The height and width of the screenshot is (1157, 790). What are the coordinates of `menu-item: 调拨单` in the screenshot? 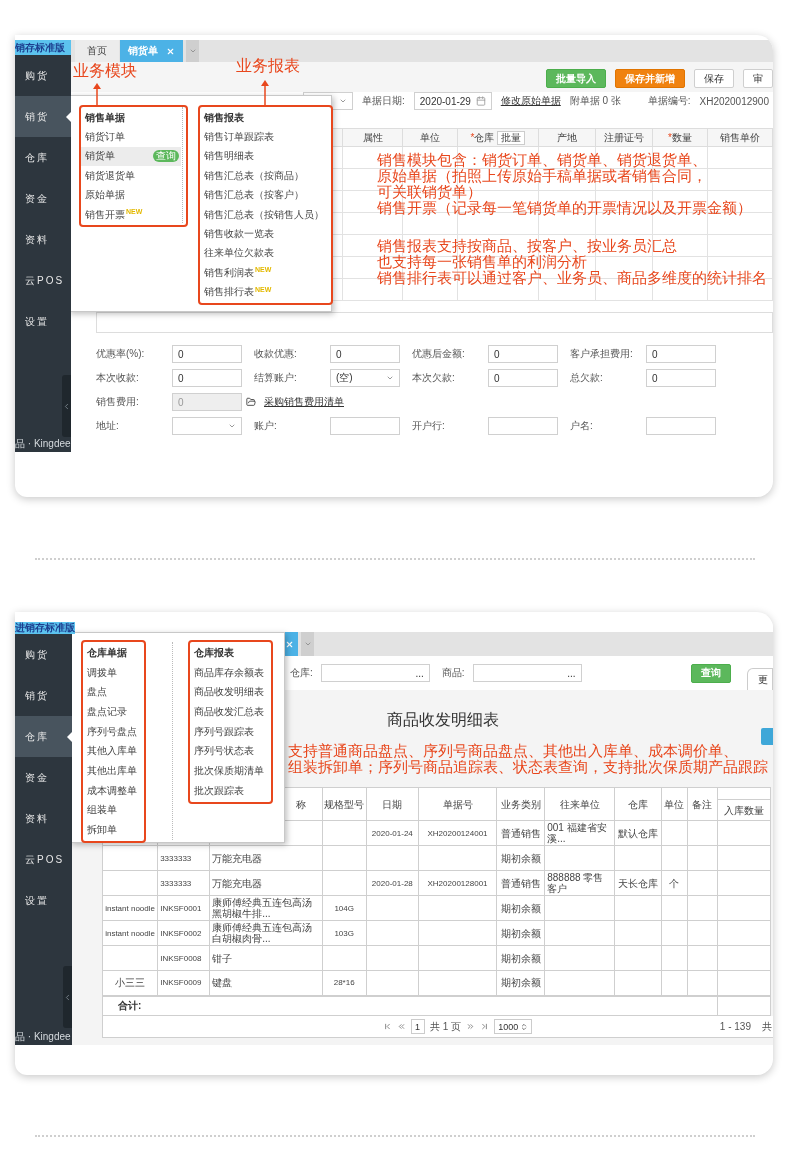 It's located at (111, 672).